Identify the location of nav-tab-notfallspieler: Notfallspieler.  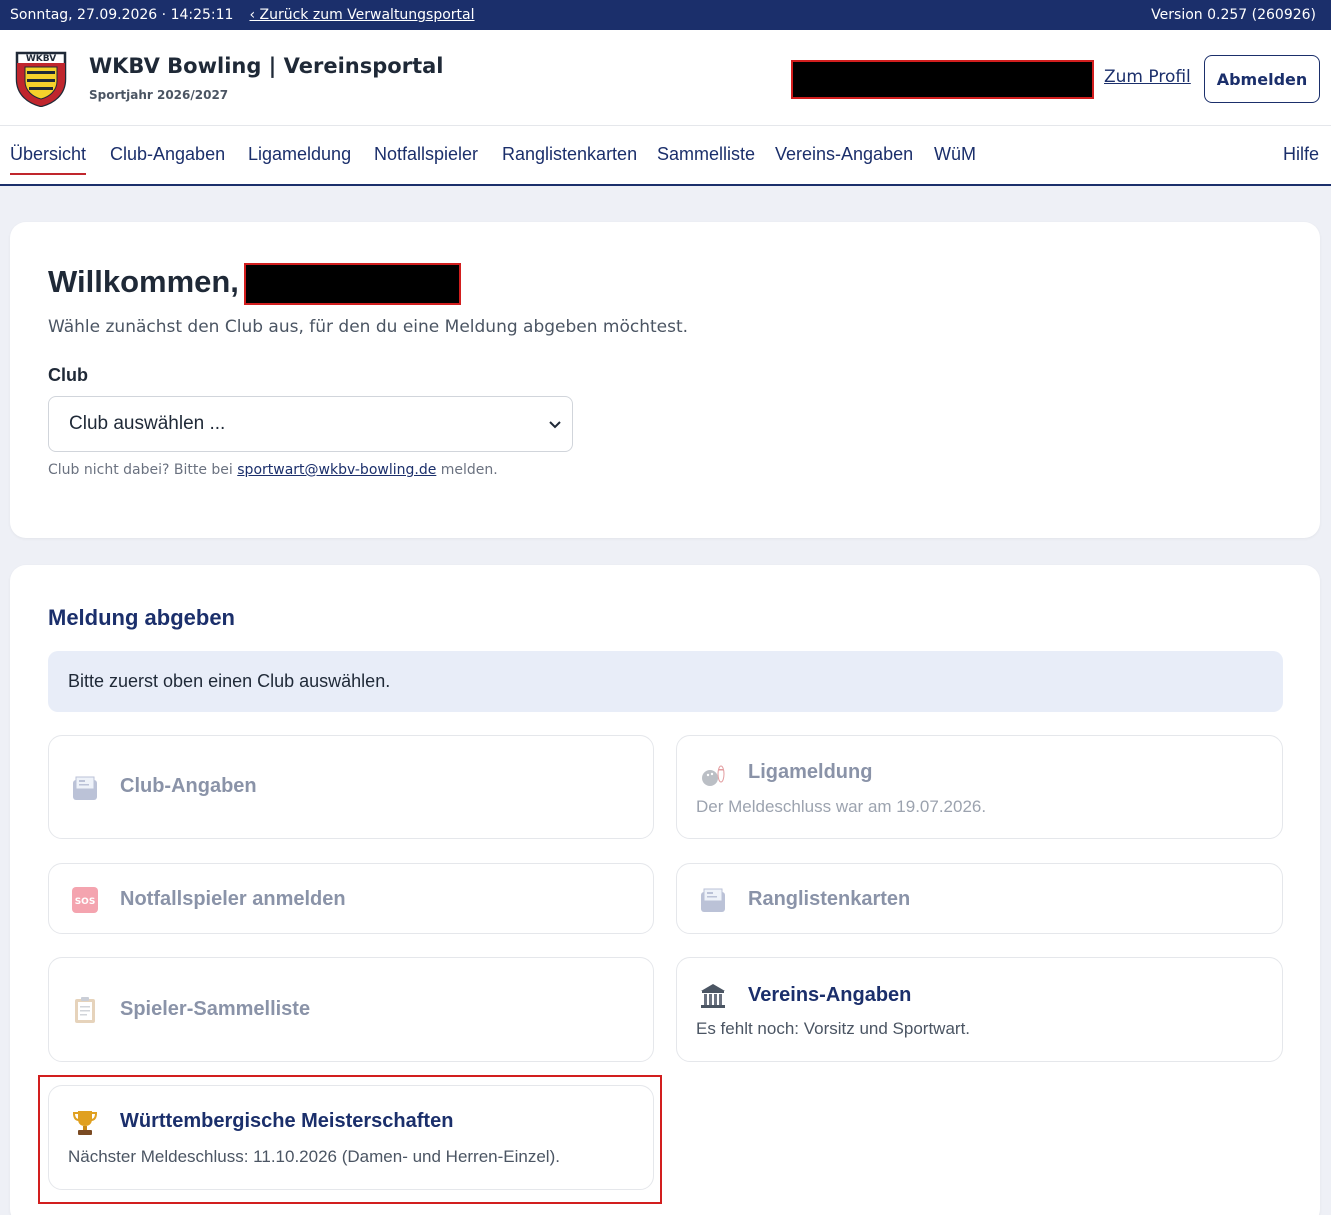
(426, 154).